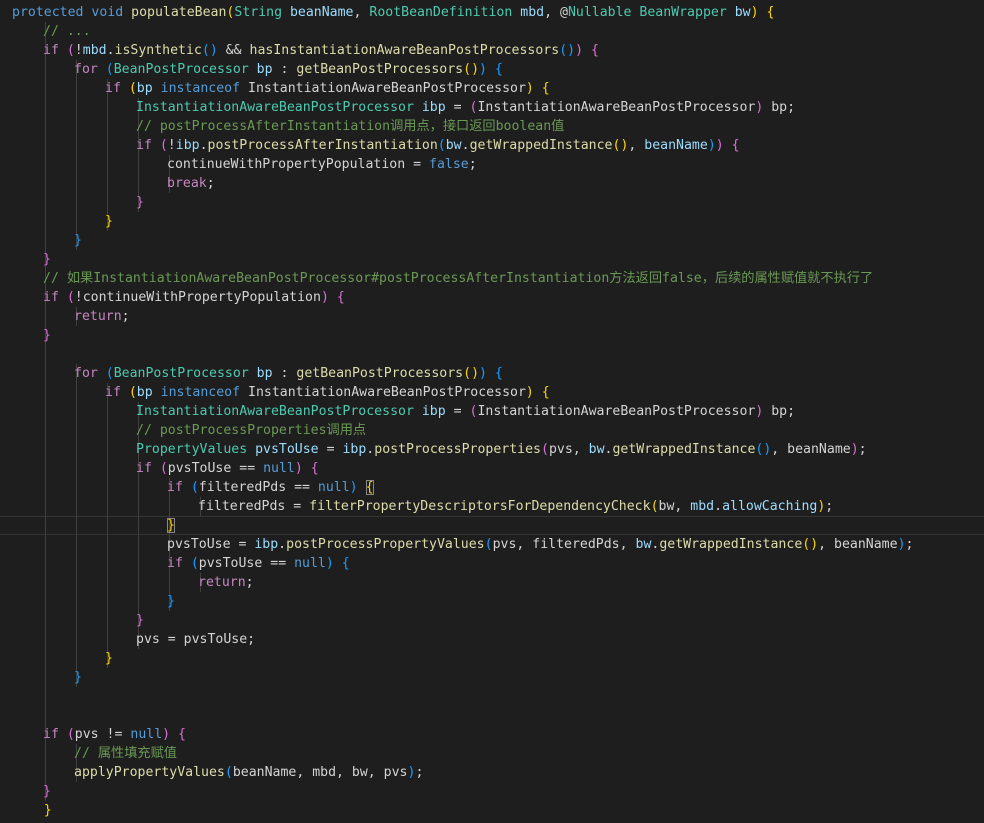 Image resolution: width=984 pixels, height=823 pixels. What do you see at coordinates (541, 145) in the screenshot?
I see `code-token: getWrappedInstance` at bounding box center [541, 145].